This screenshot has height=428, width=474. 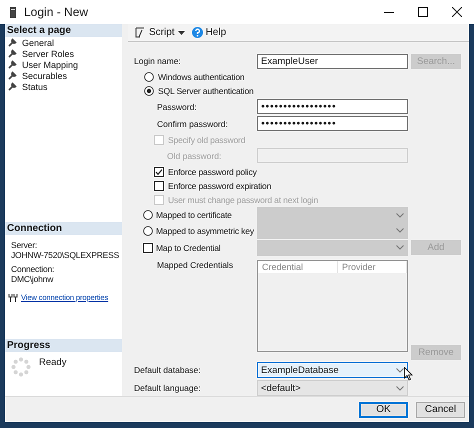 What do you see at coordinates (63, 64) in the screenshot?
I see `page-item: User Mapping` at bounding box center [63, 64].